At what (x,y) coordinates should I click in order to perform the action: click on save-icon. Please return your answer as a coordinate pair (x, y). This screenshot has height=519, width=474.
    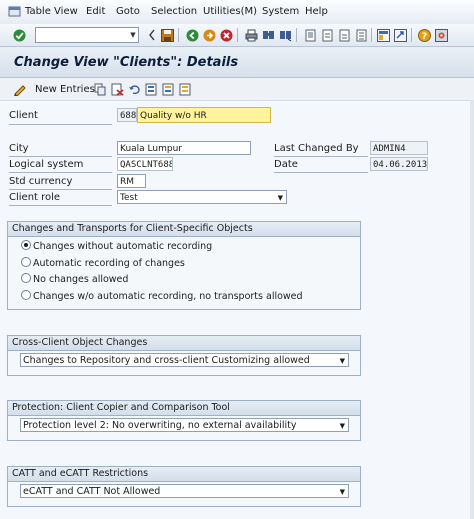
    Looking at the image, I should click on (167, 35).